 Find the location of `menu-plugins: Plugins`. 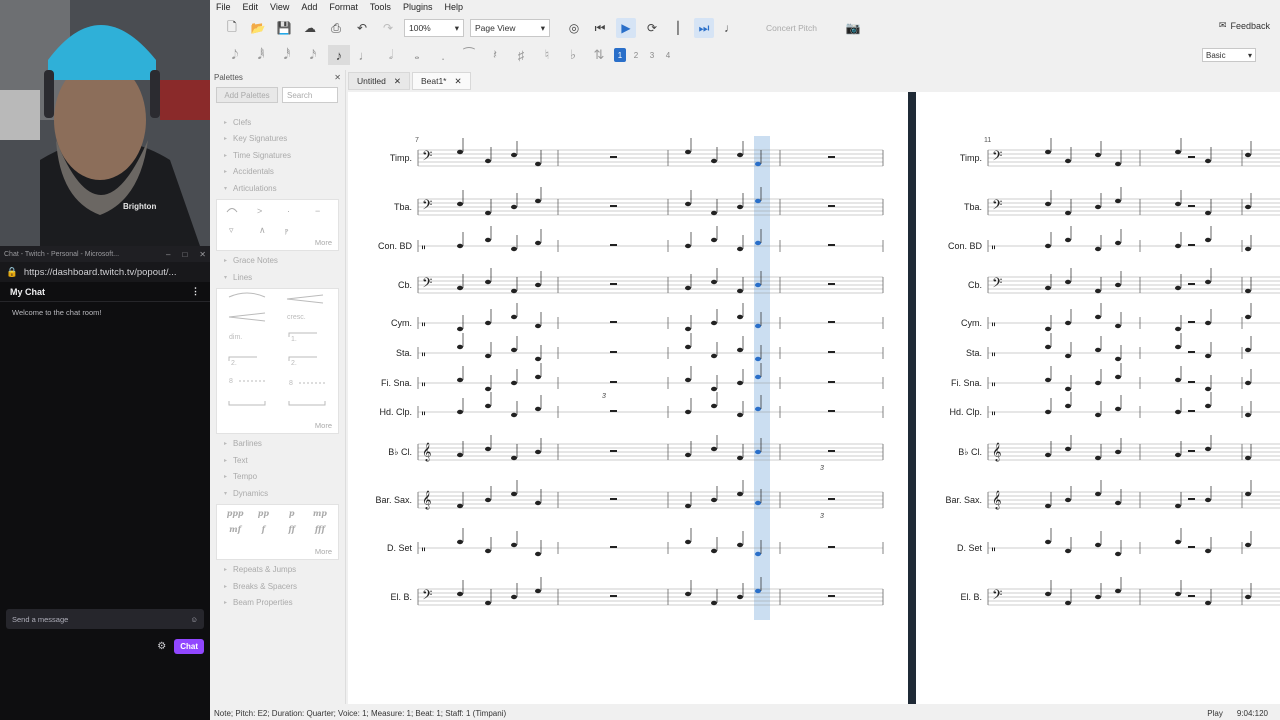

menu-plugins: Plugins is located at coordinates (418, 7).